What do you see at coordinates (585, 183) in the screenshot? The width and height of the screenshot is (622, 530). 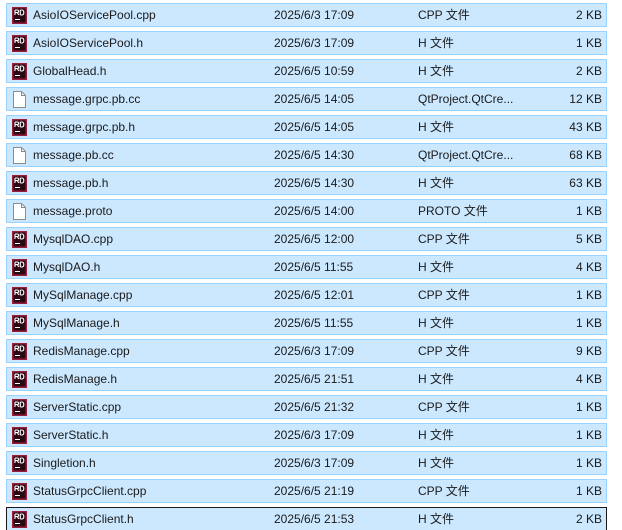 I see `file-size: 63 KB` at bounding box center [585, 183].